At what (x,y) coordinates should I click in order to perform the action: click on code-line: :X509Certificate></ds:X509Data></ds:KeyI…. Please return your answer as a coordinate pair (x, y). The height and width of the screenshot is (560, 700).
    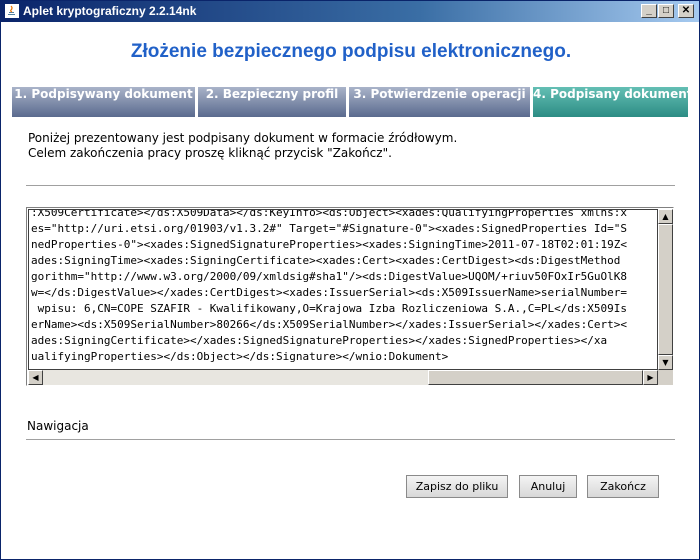
    Looking at the image, I should click on (329, 214).